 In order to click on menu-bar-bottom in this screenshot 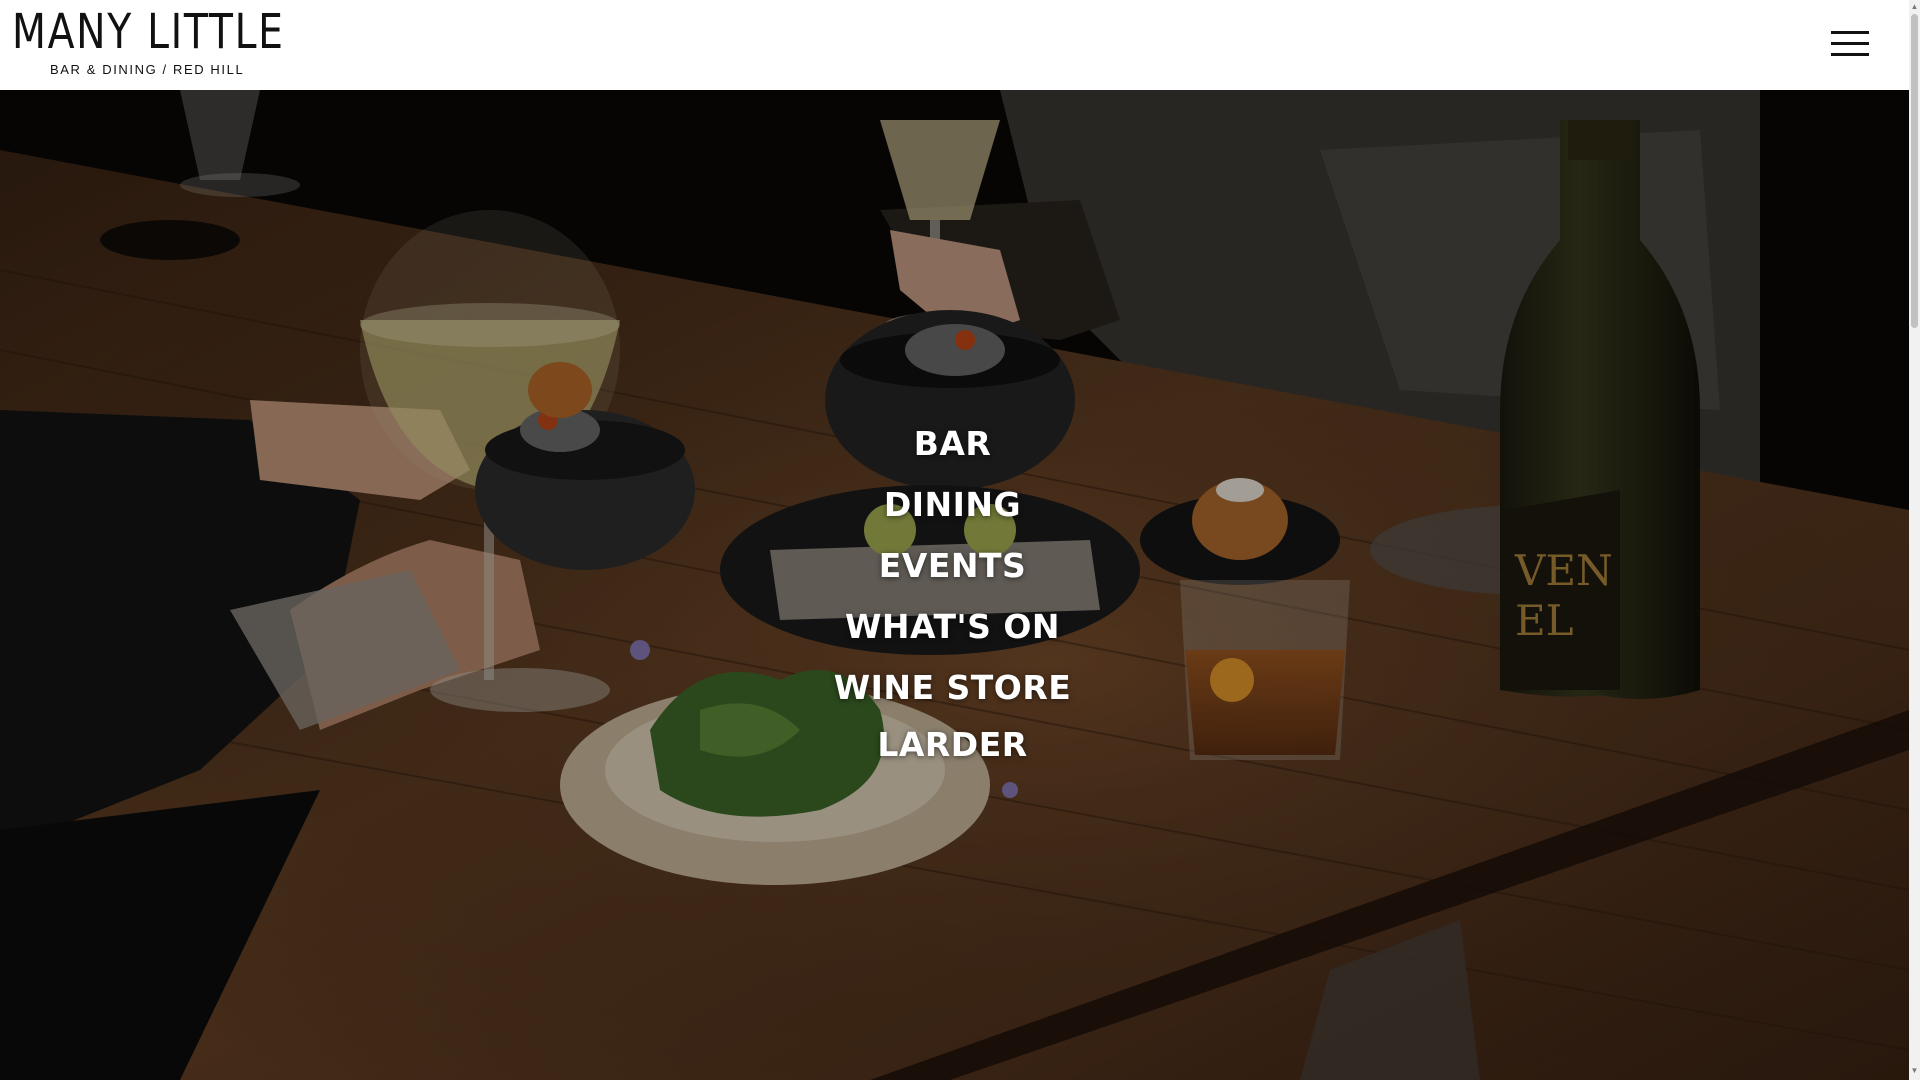, I will do `click(1850, 54)`.